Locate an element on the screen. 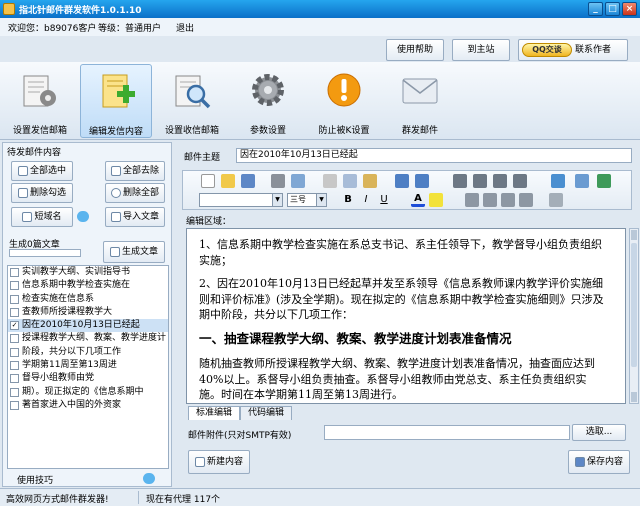  scroll-up-icon is located at coordinates (634, 235).